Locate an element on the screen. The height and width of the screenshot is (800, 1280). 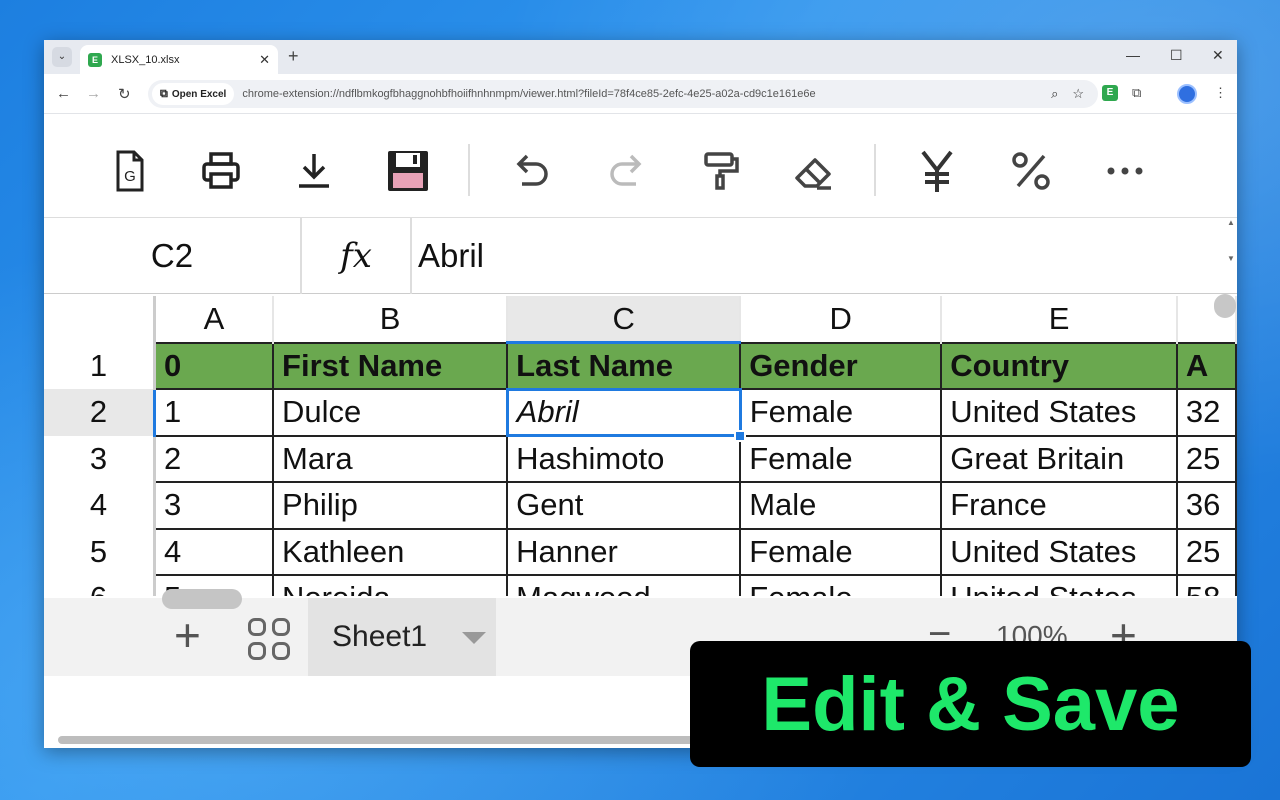
document-g-icon: G is located at coordinates (130, 171).